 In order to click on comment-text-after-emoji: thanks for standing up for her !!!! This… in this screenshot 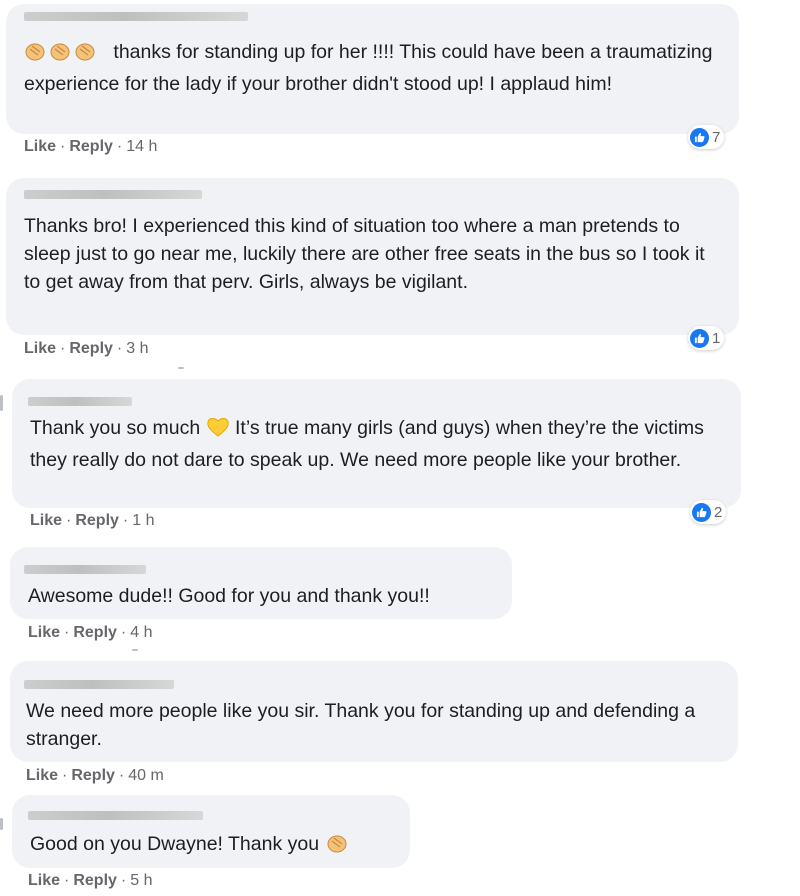, I will do `click(371, 68)`.